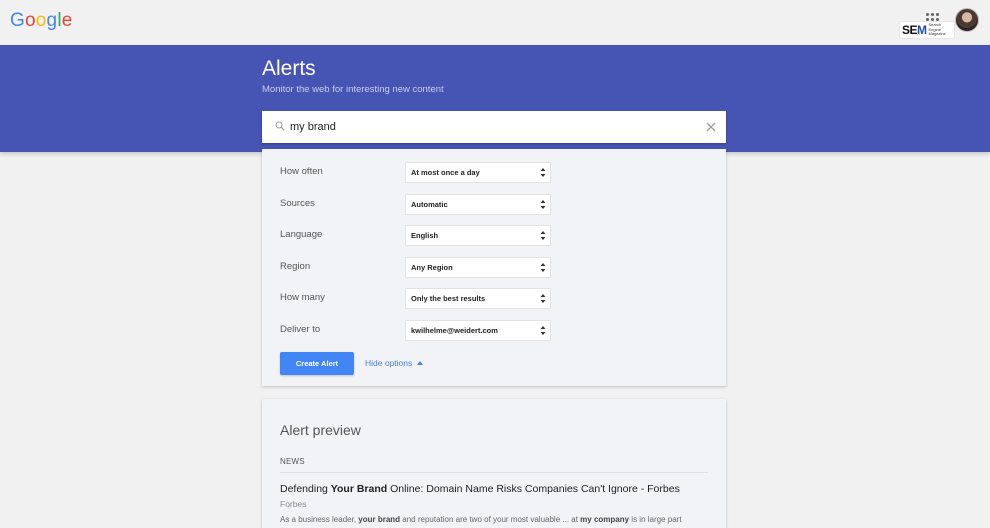  What do you see at coordinates (302, 297) in the screenshot?
I see `option-label: How many` at bounding box center [302, 297].